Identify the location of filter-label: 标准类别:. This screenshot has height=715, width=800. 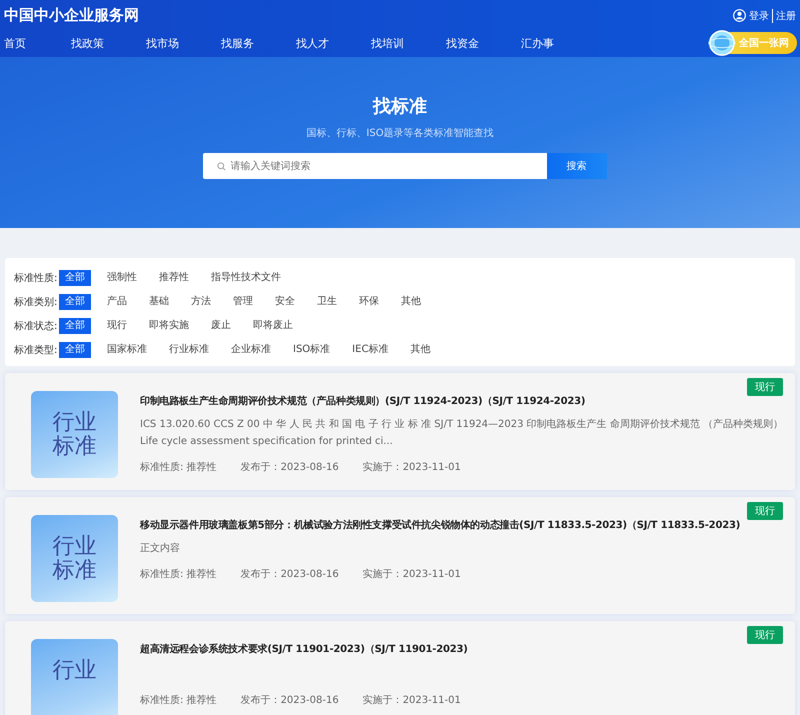
(36, 302).